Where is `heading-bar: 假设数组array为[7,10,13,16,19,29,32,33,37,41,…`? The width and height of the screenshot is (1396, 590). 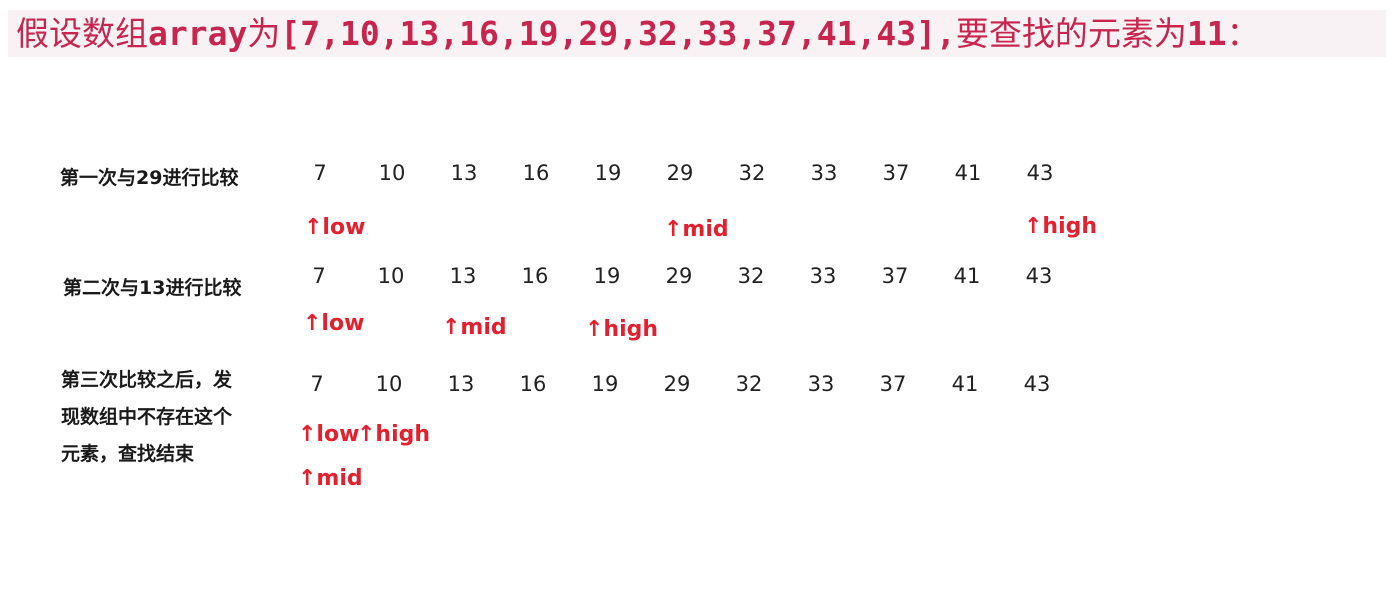 heading-bar: 假设数组array为[7,10,13,16,19,29,32,33,37,41,… is located at coordinates (697, 33).